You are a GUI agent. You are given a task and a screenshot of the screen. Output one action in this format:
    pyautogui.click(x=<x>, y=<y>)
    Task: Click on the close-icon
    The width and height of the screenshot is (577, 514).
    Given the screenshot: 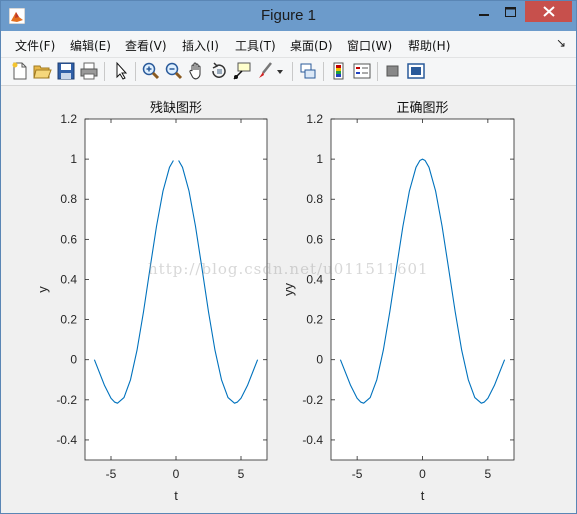 What is the action you would take?
    pyautogui.click(x=548, y=11)
    